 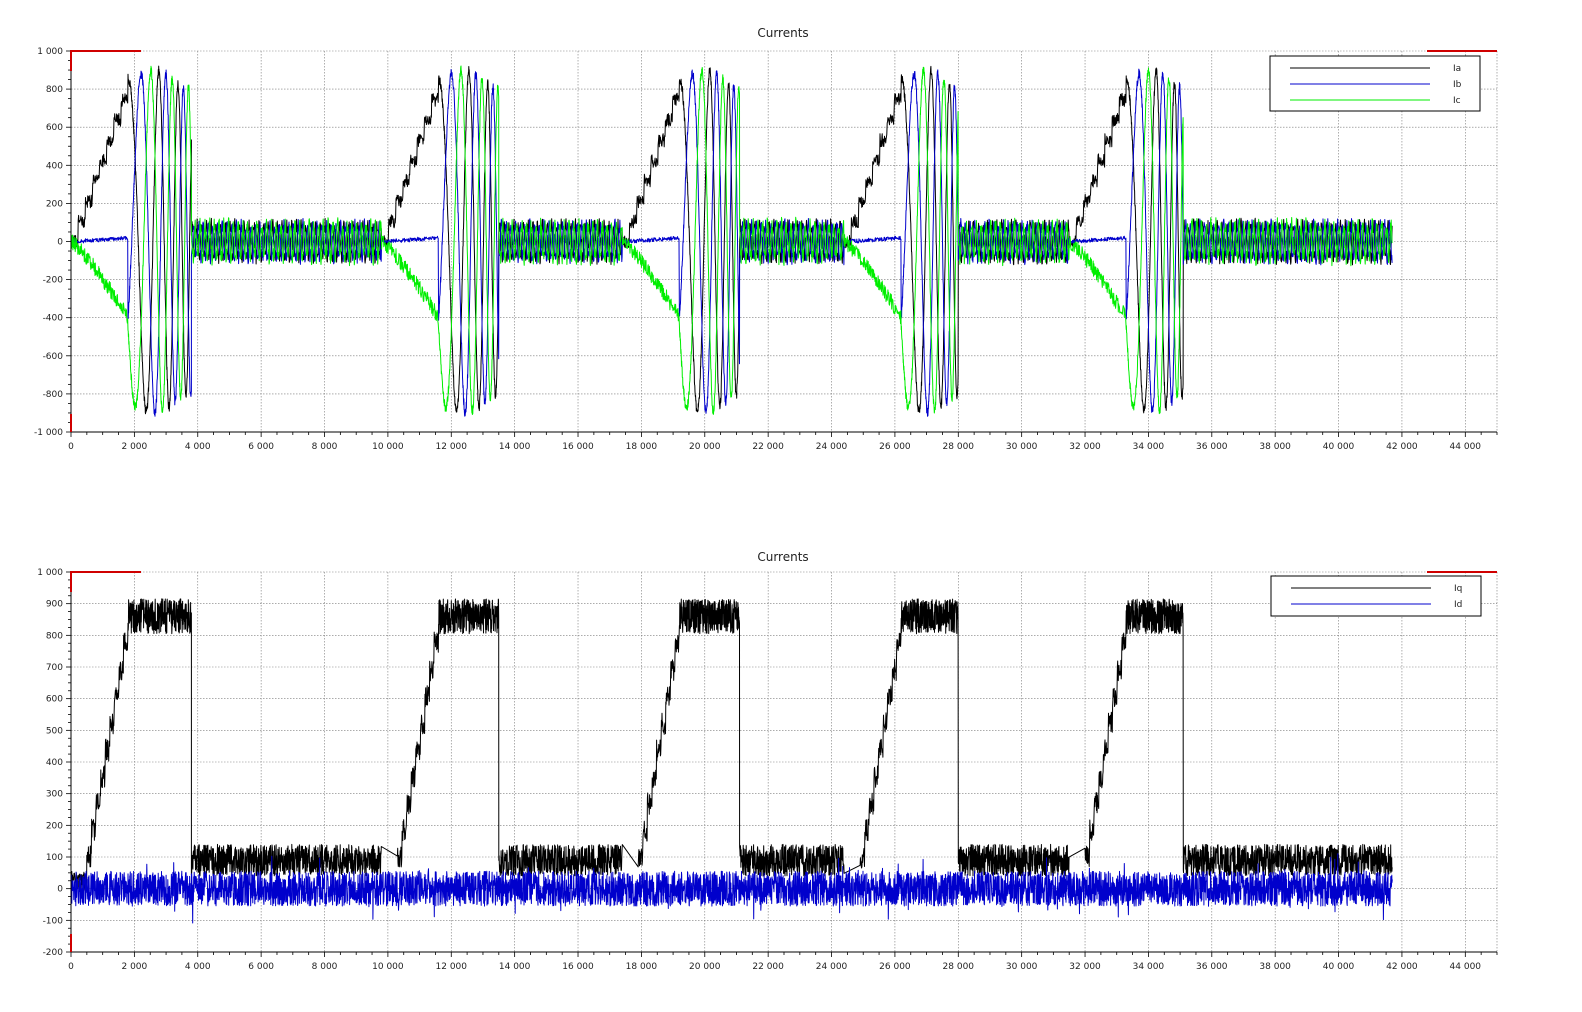 What do you see at coordinates (54, 731) in the screenshot?
I see `y-tick-label: 500` at bounding box center [54, 731].